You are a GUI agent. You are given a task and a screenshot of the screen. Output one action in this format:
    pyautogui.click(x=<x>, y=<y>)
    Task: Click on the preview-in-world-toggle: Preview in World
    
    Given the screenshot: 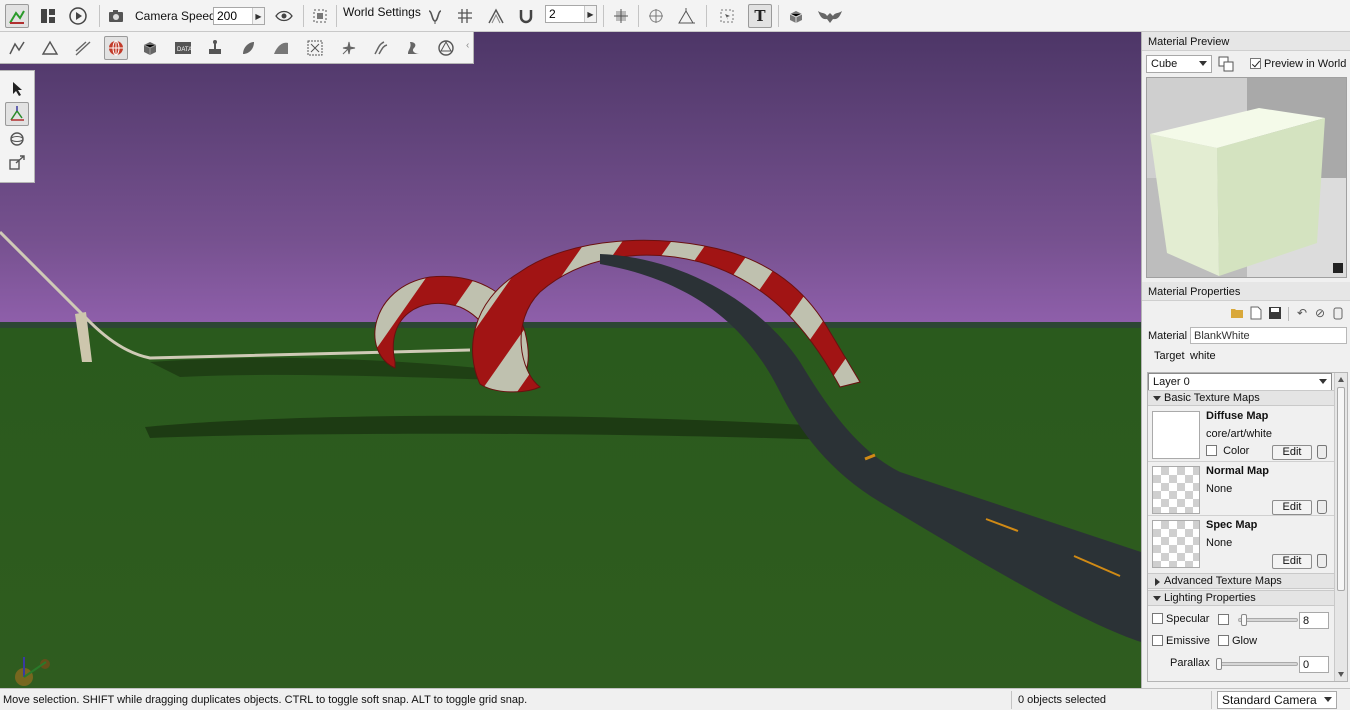 What is the action you would take?
    pyautogui.click(x=1298, y=64)
    